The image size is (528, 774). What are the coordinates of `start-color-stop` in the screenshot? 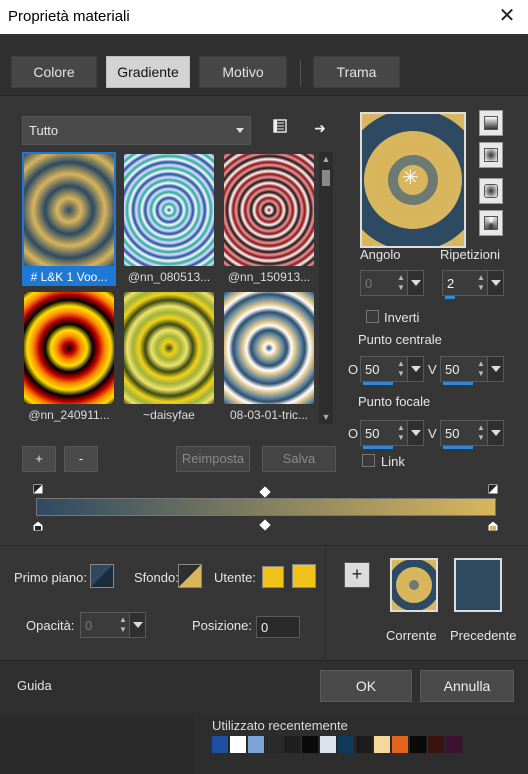 It's located at (38, 489).